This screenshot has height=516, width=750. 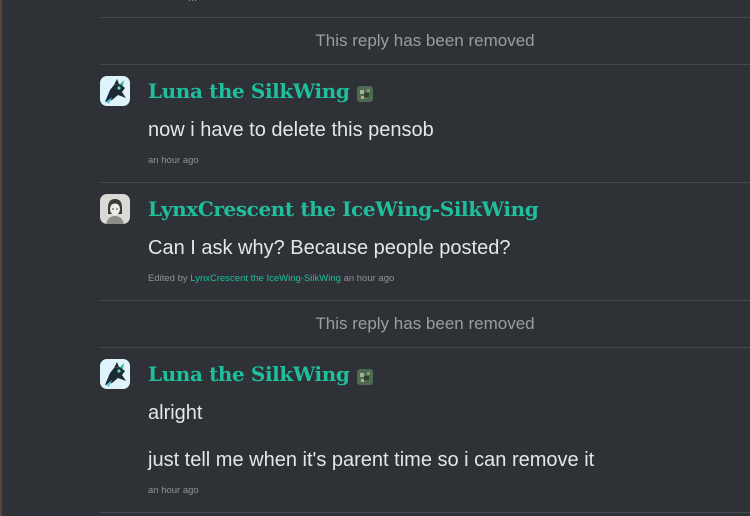 What do you see at coordinates (329, 248) in the screenshot?
I see `reply-text: Can I ask why? Because people posted?` at bounding box center [329, 248].